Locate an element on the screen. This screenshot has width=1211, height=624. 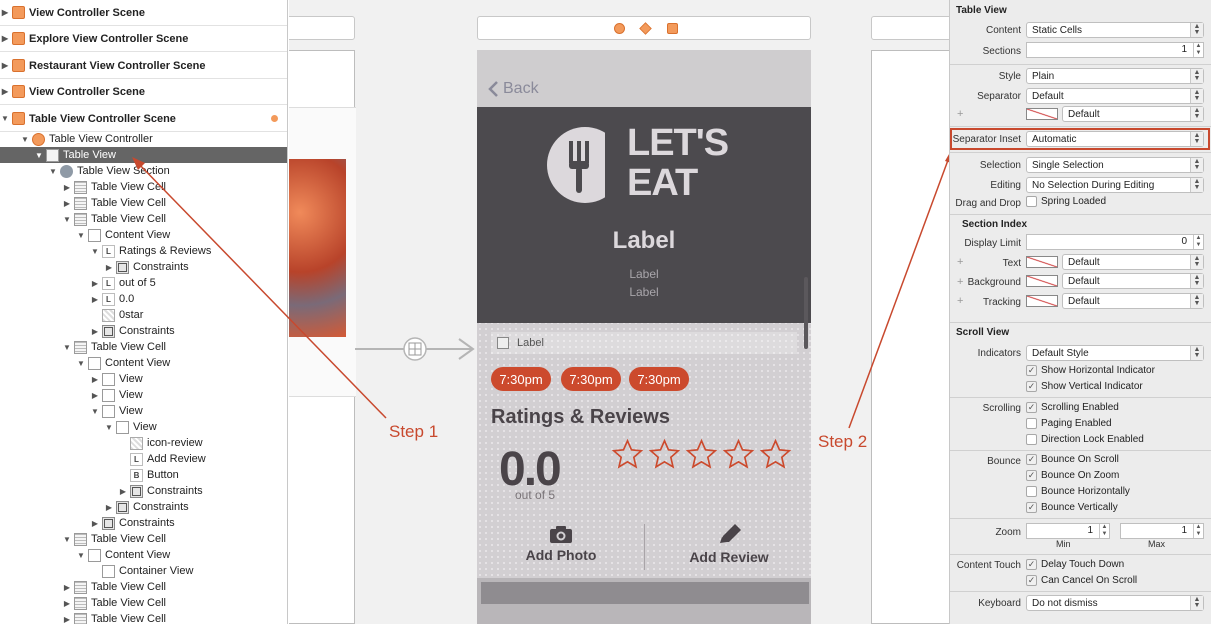
content-popup: Static Cells ▲ ▼ is located at coordinates (1115, 30).